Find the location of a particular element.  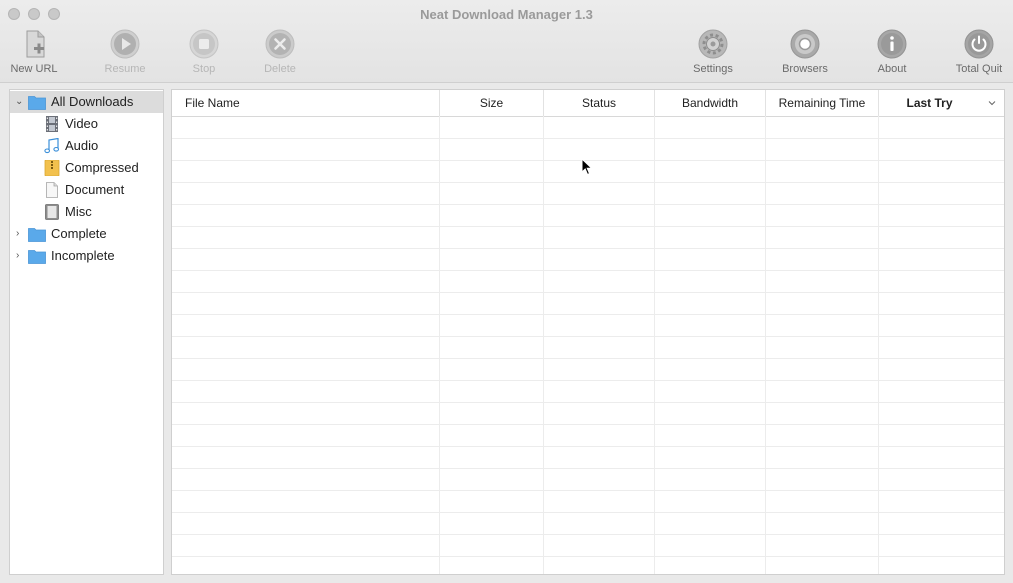

zip-icon is located at coordinates (52, 168).